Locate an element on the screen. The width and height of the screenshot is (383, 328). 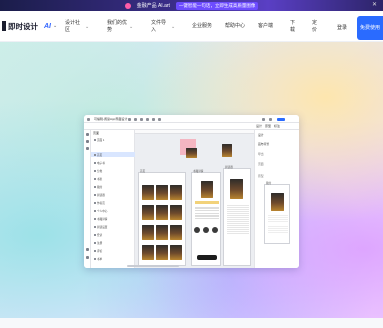
layers-header: 页面 is located at coordinates (96, 133).